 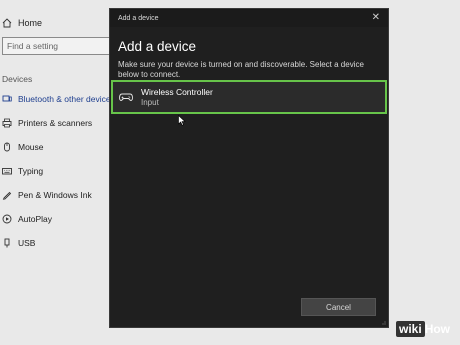 I want to click on search-input: Find a setting, so click(x=61, y=46).